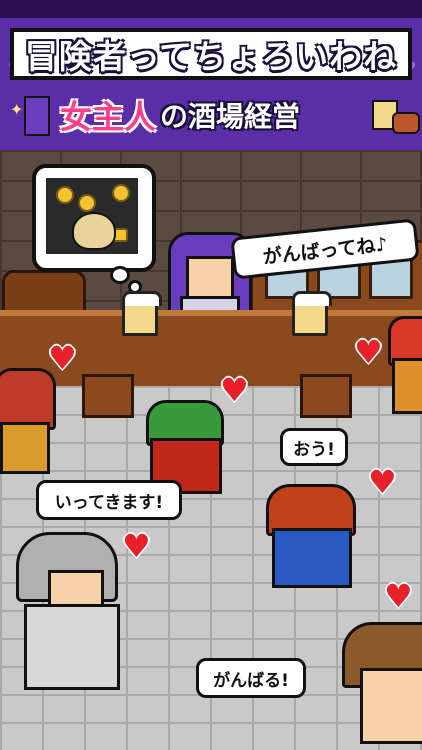  Describe the element at coordinates (17, 109) in the screenshot. I see `sparkle-icon: ✦` at that location.